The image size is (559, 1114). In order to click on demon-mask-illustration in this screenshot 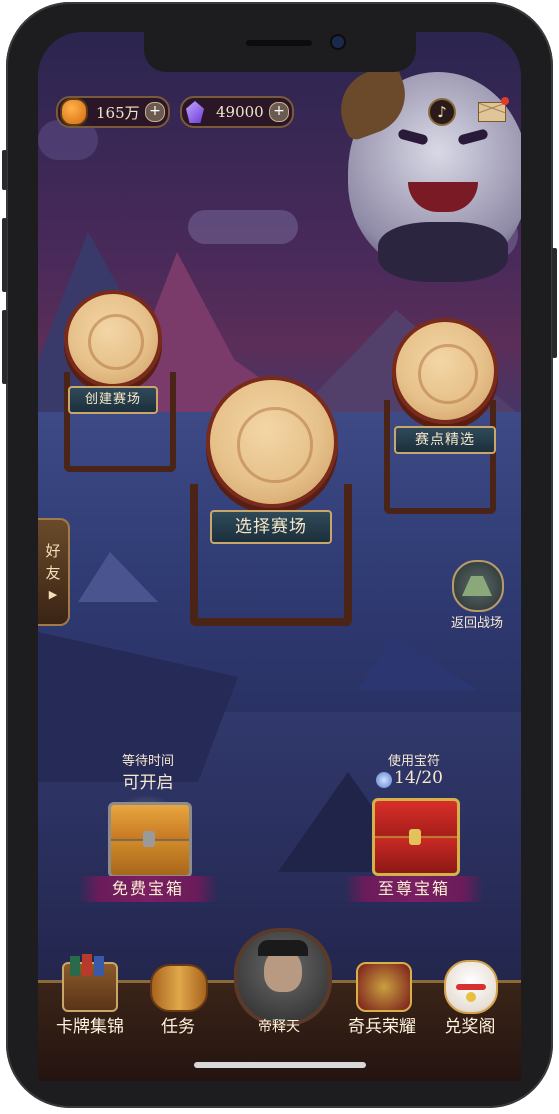, I will do `click(425, 171)`.